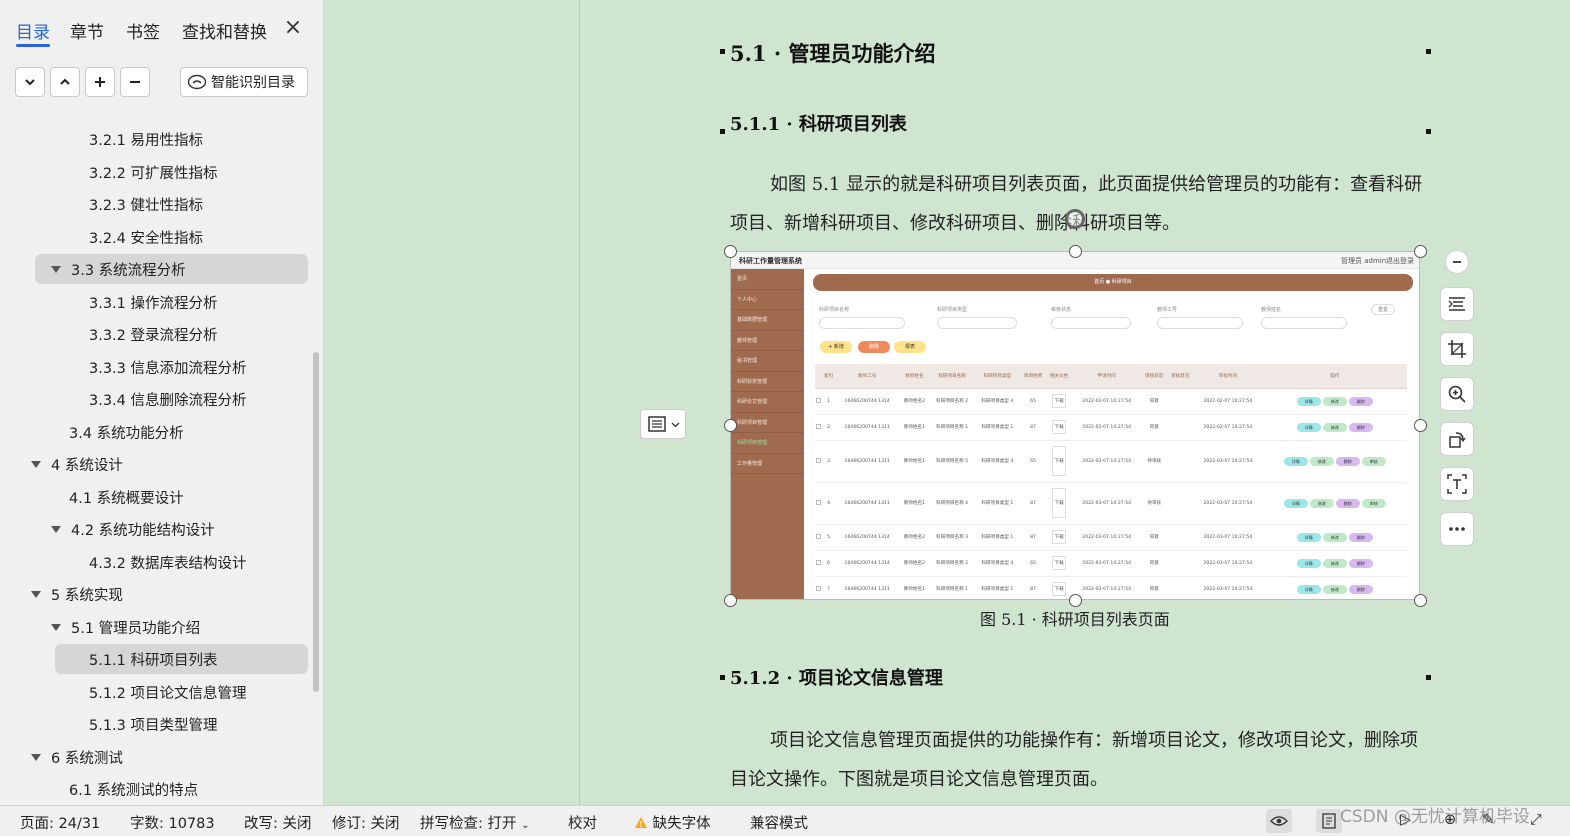 This screenshot has width=1570, height=836. I want to click on toc-item-4-3-2: 4.3.2 数据库表结构设计, so click(168, 562).